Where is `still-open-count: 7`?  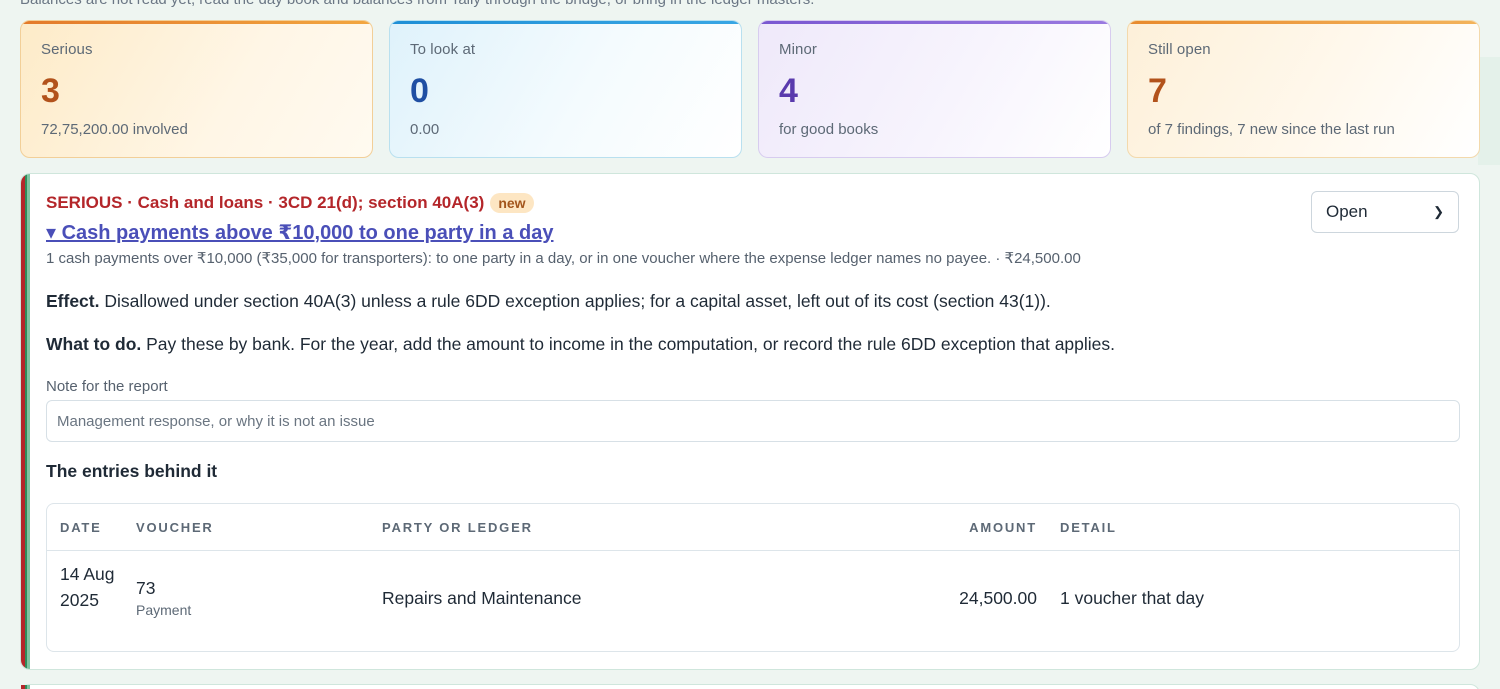 still-open-count: 7 is located at coordinates (1157, 91).